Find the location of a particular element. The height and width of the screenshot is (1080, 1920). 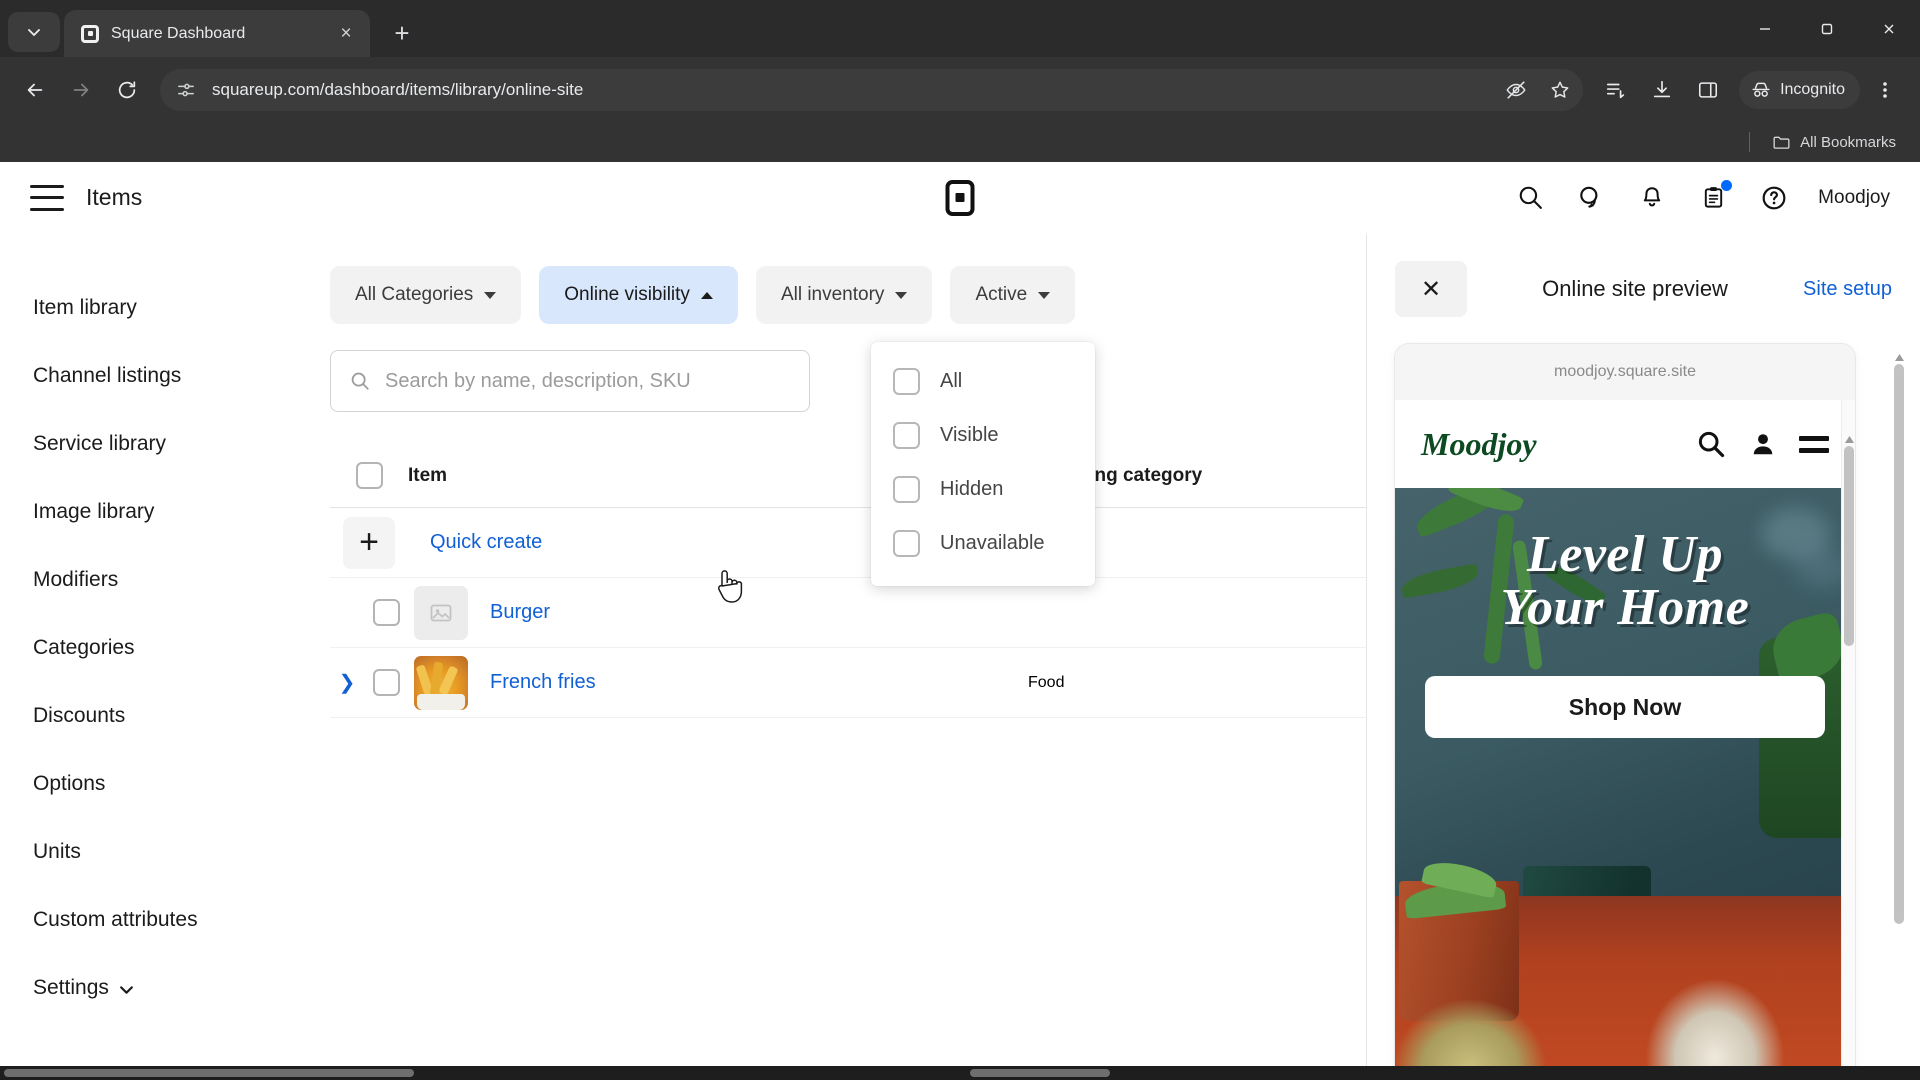

account-name: Moodjoy is located at coordinates (1854, 198).